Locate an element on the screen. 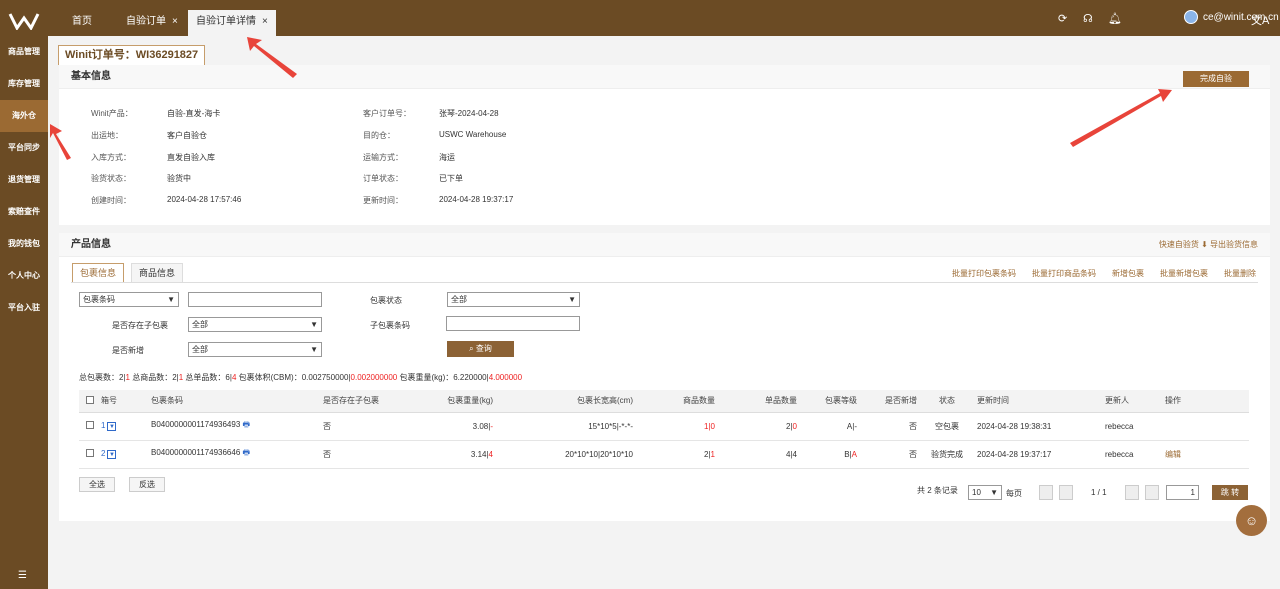 This screenshot has height=589, width=1280. edit-link: 编辑 is located at coordinates (1207, 454).